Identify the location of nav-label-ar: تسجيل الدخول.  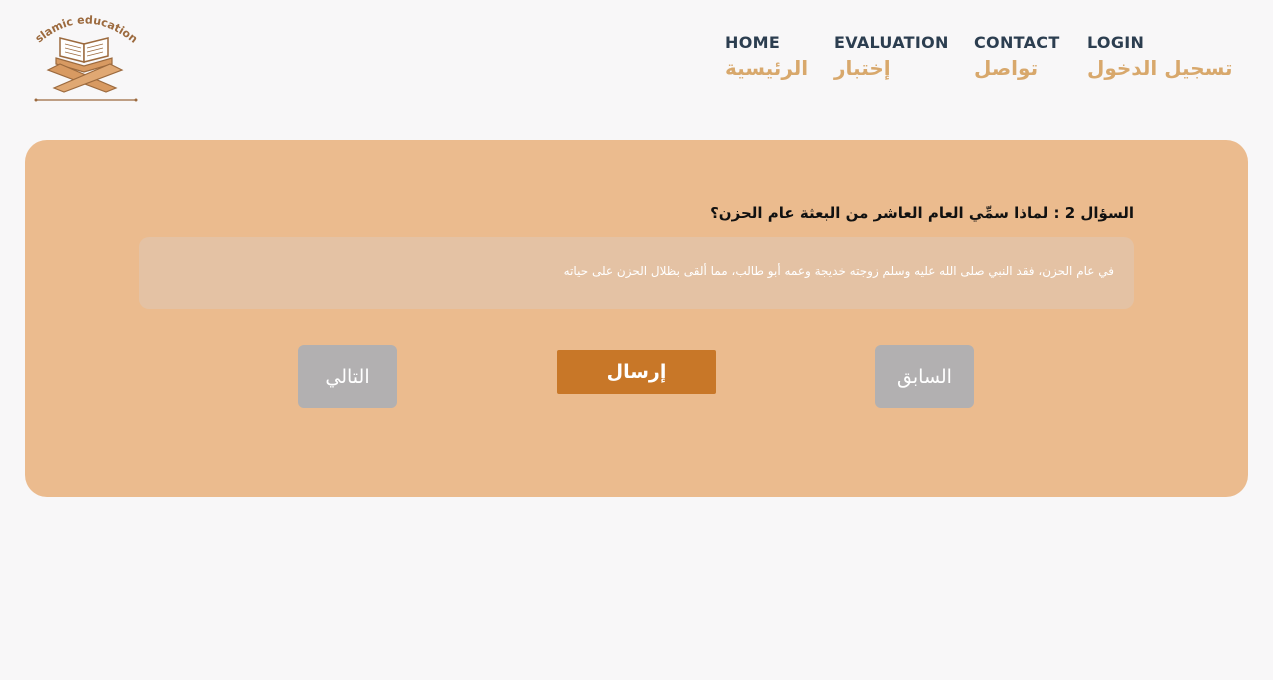
(1160, 68).